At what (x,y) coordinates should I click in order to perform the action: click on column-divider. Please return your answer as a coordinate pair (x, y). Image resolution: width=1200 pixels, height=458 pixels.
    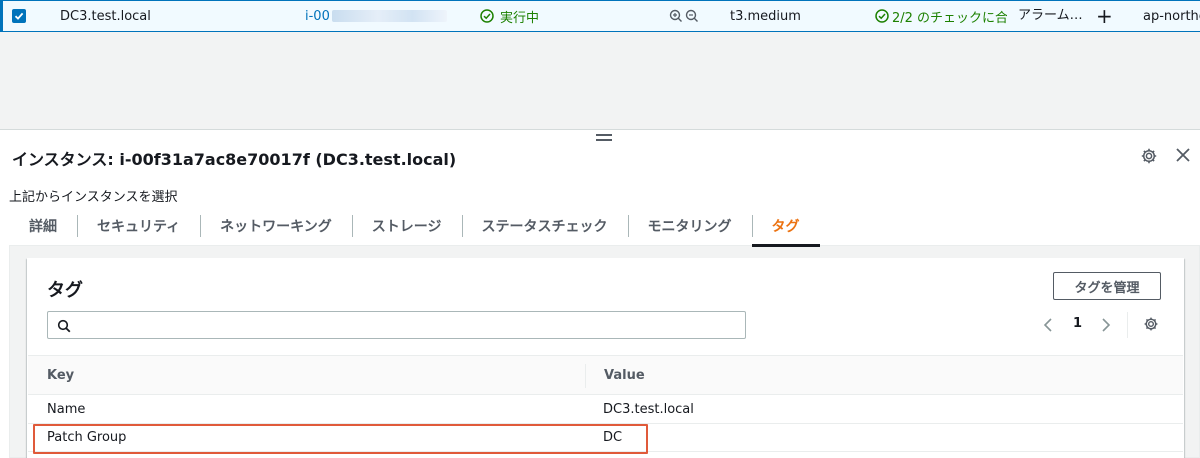
    Looking at the image, I should click on (585, 376).